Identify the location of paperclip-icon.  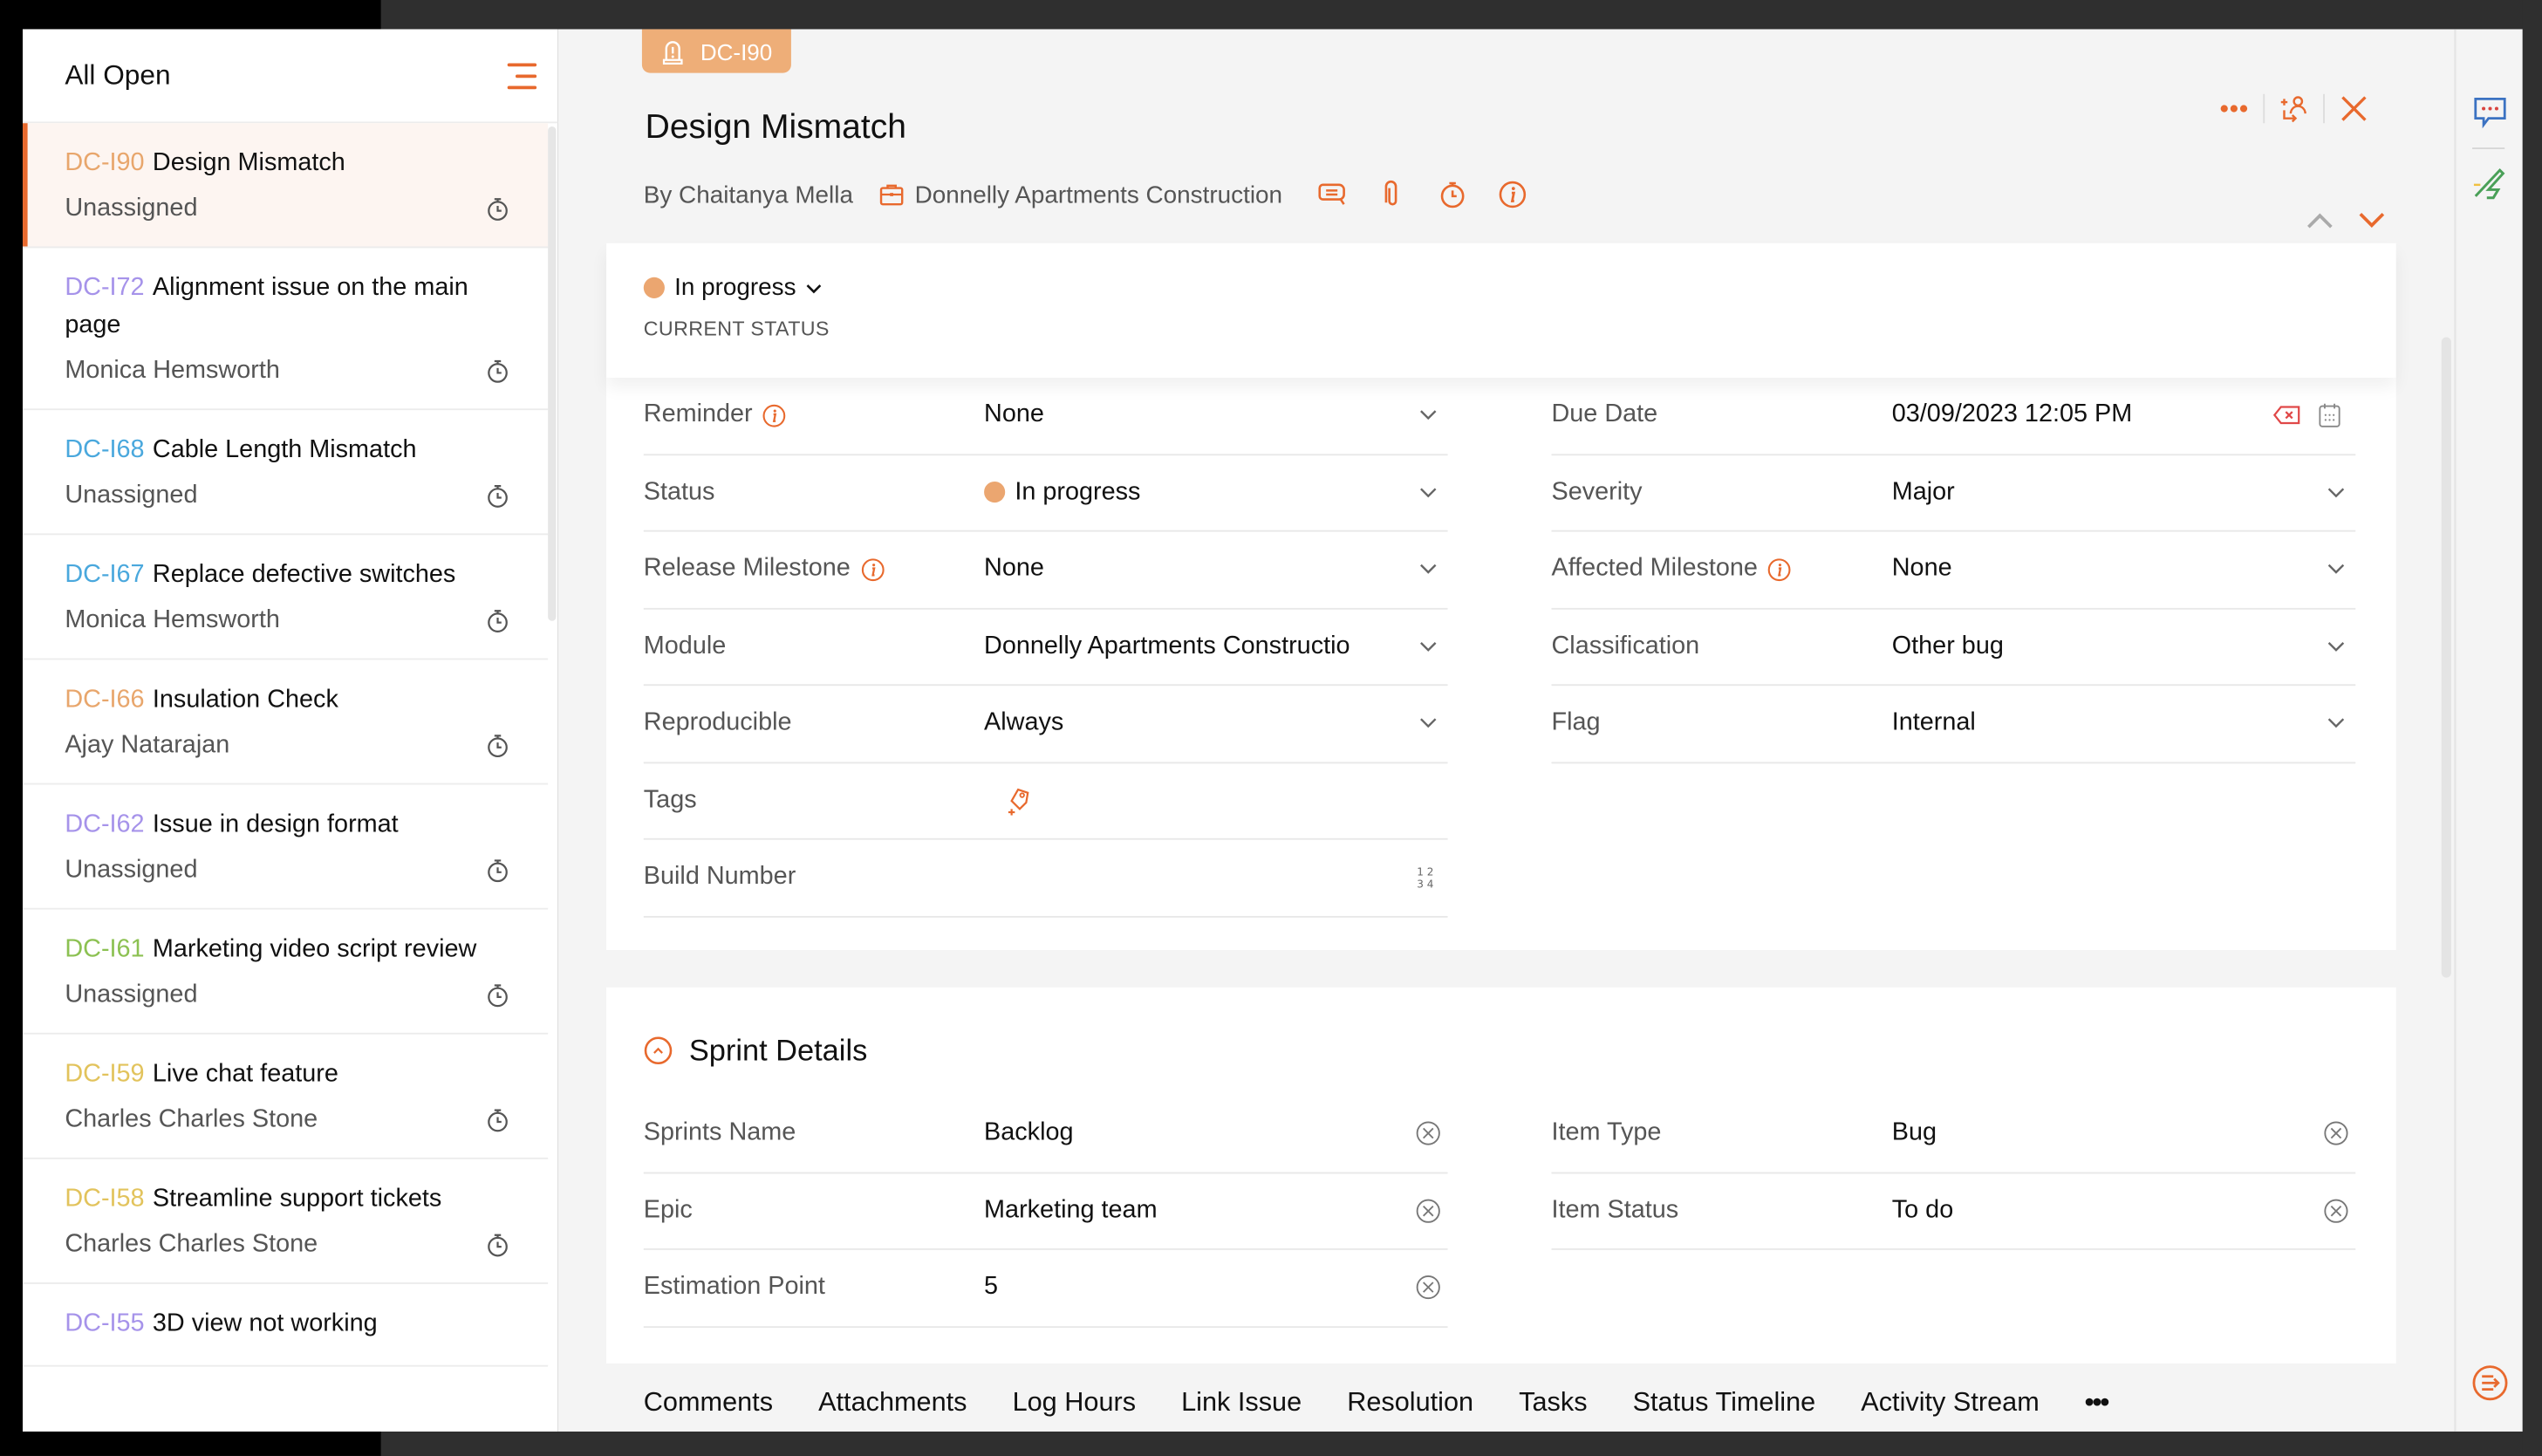
(1392, 194).